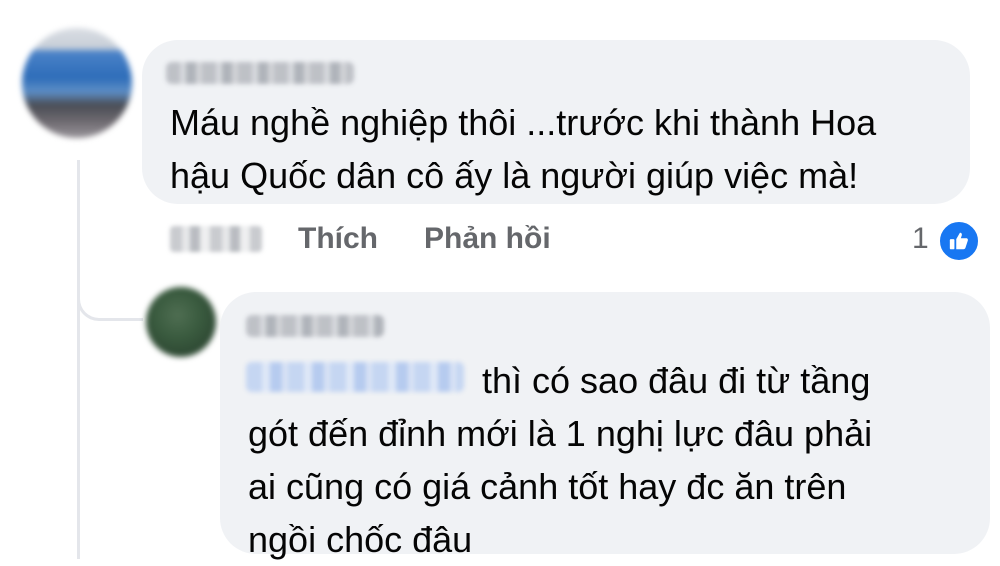 The image size is (1000, 566). Describe the element at coordinates (575, 238) in the screenshot. I see `comment-actions: Thích Phản hồi 1` at that location.